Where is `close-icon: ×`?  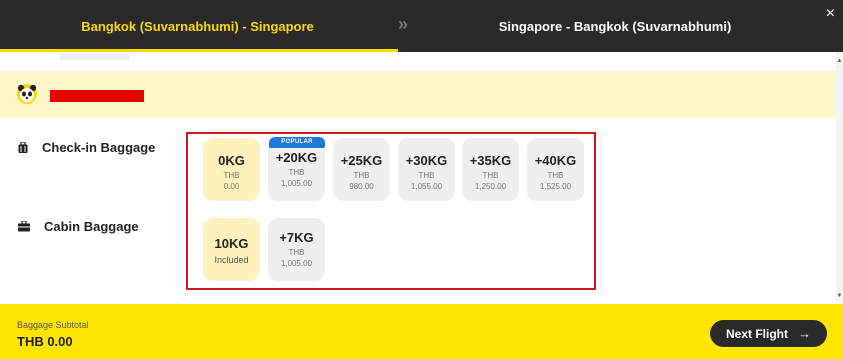 close-icon: × is located at coordinates (830, 14).